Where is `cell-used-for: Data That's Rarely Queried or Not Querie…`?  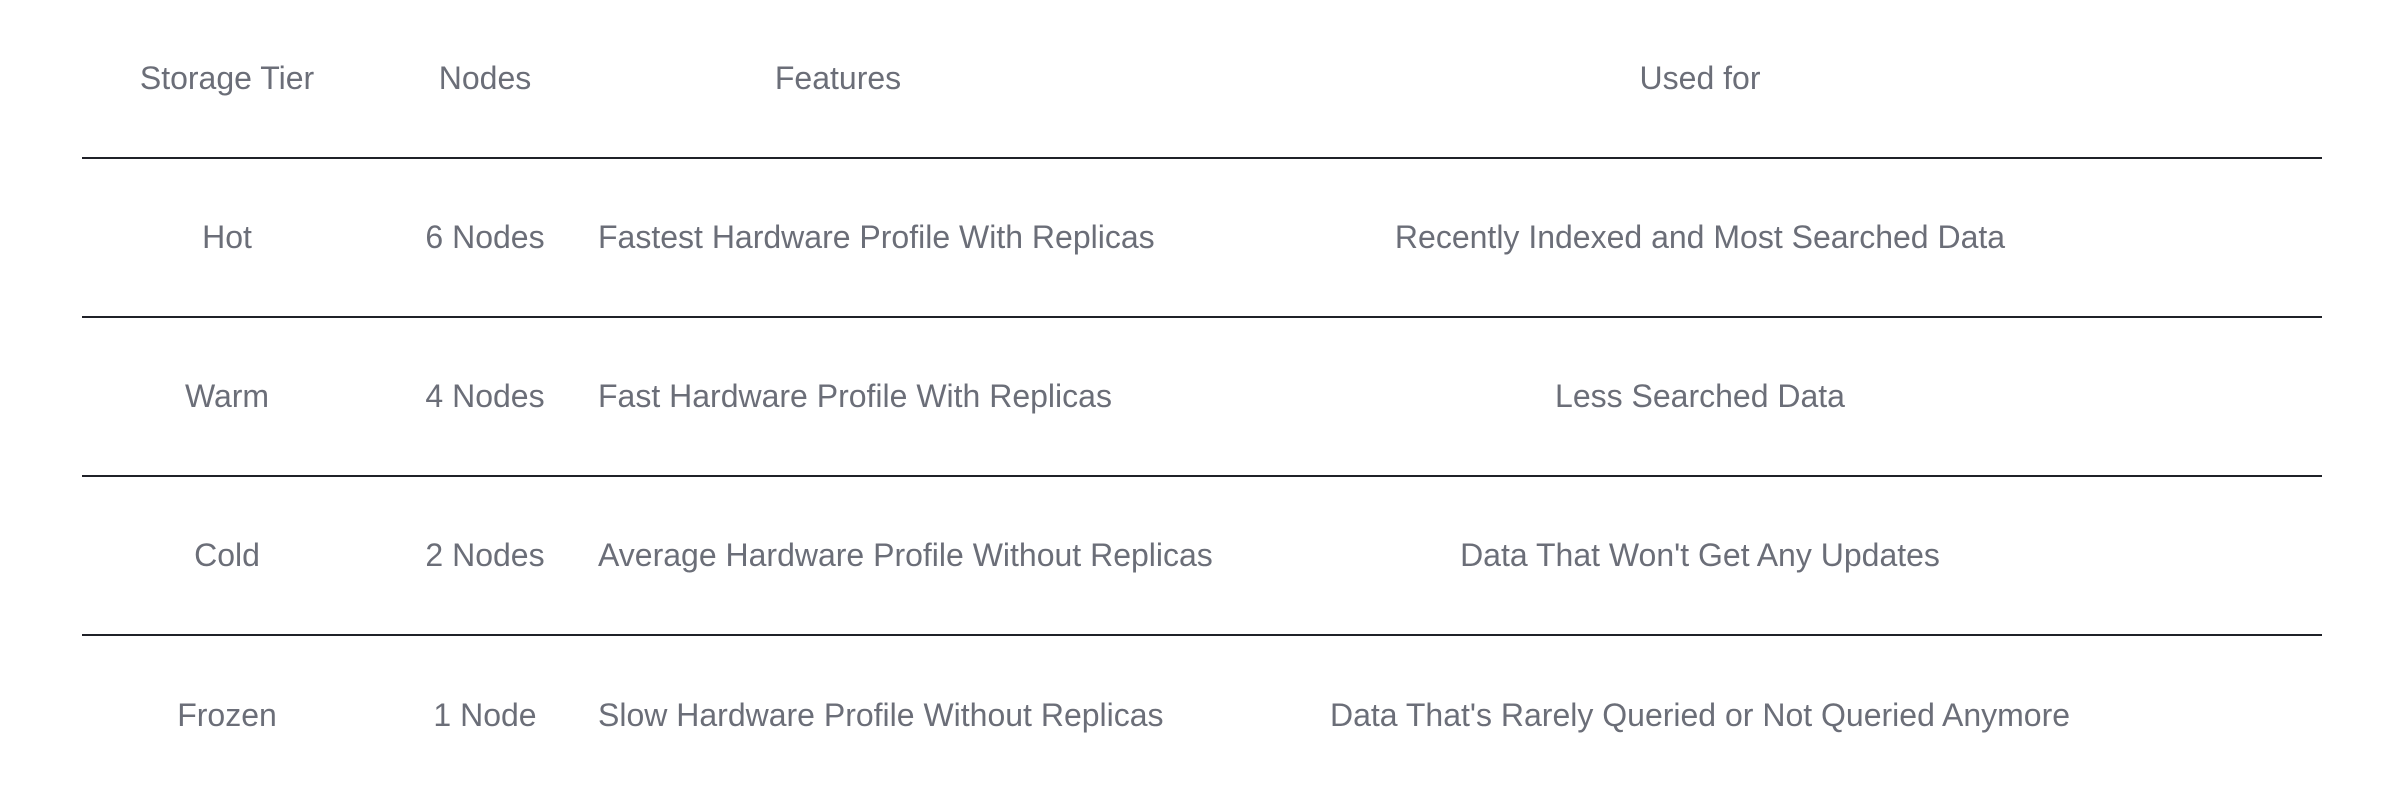
cell-used-for: Data That's Rarely Queried or Not Querie… is located at coordinates (1700, 715).